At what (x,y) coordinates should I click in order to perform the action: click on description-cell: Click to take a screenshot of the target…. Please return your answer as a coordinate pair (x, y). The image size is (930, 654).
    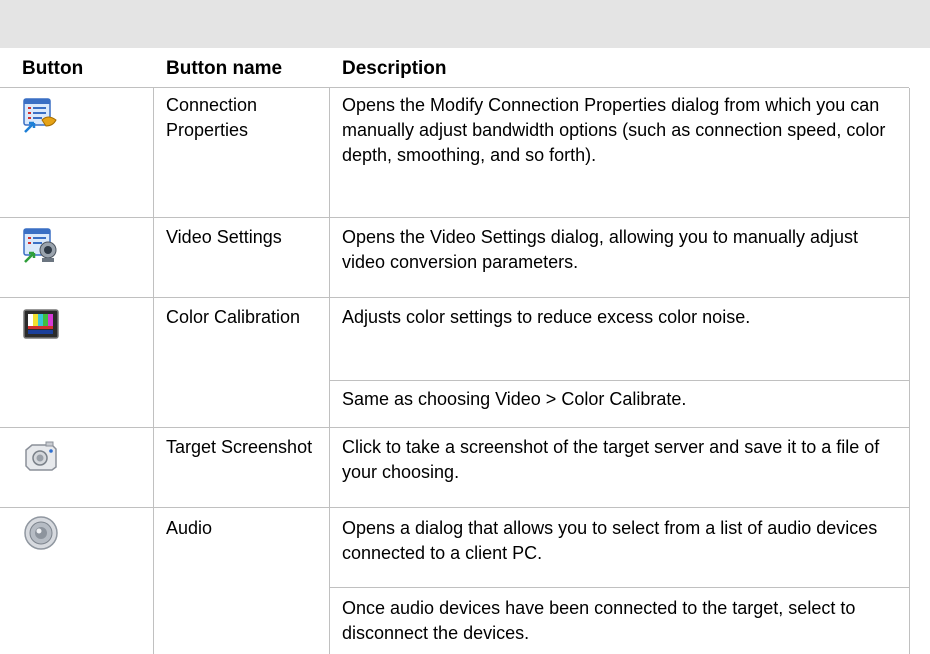
    Looking at the image, I should click on (611, 459).